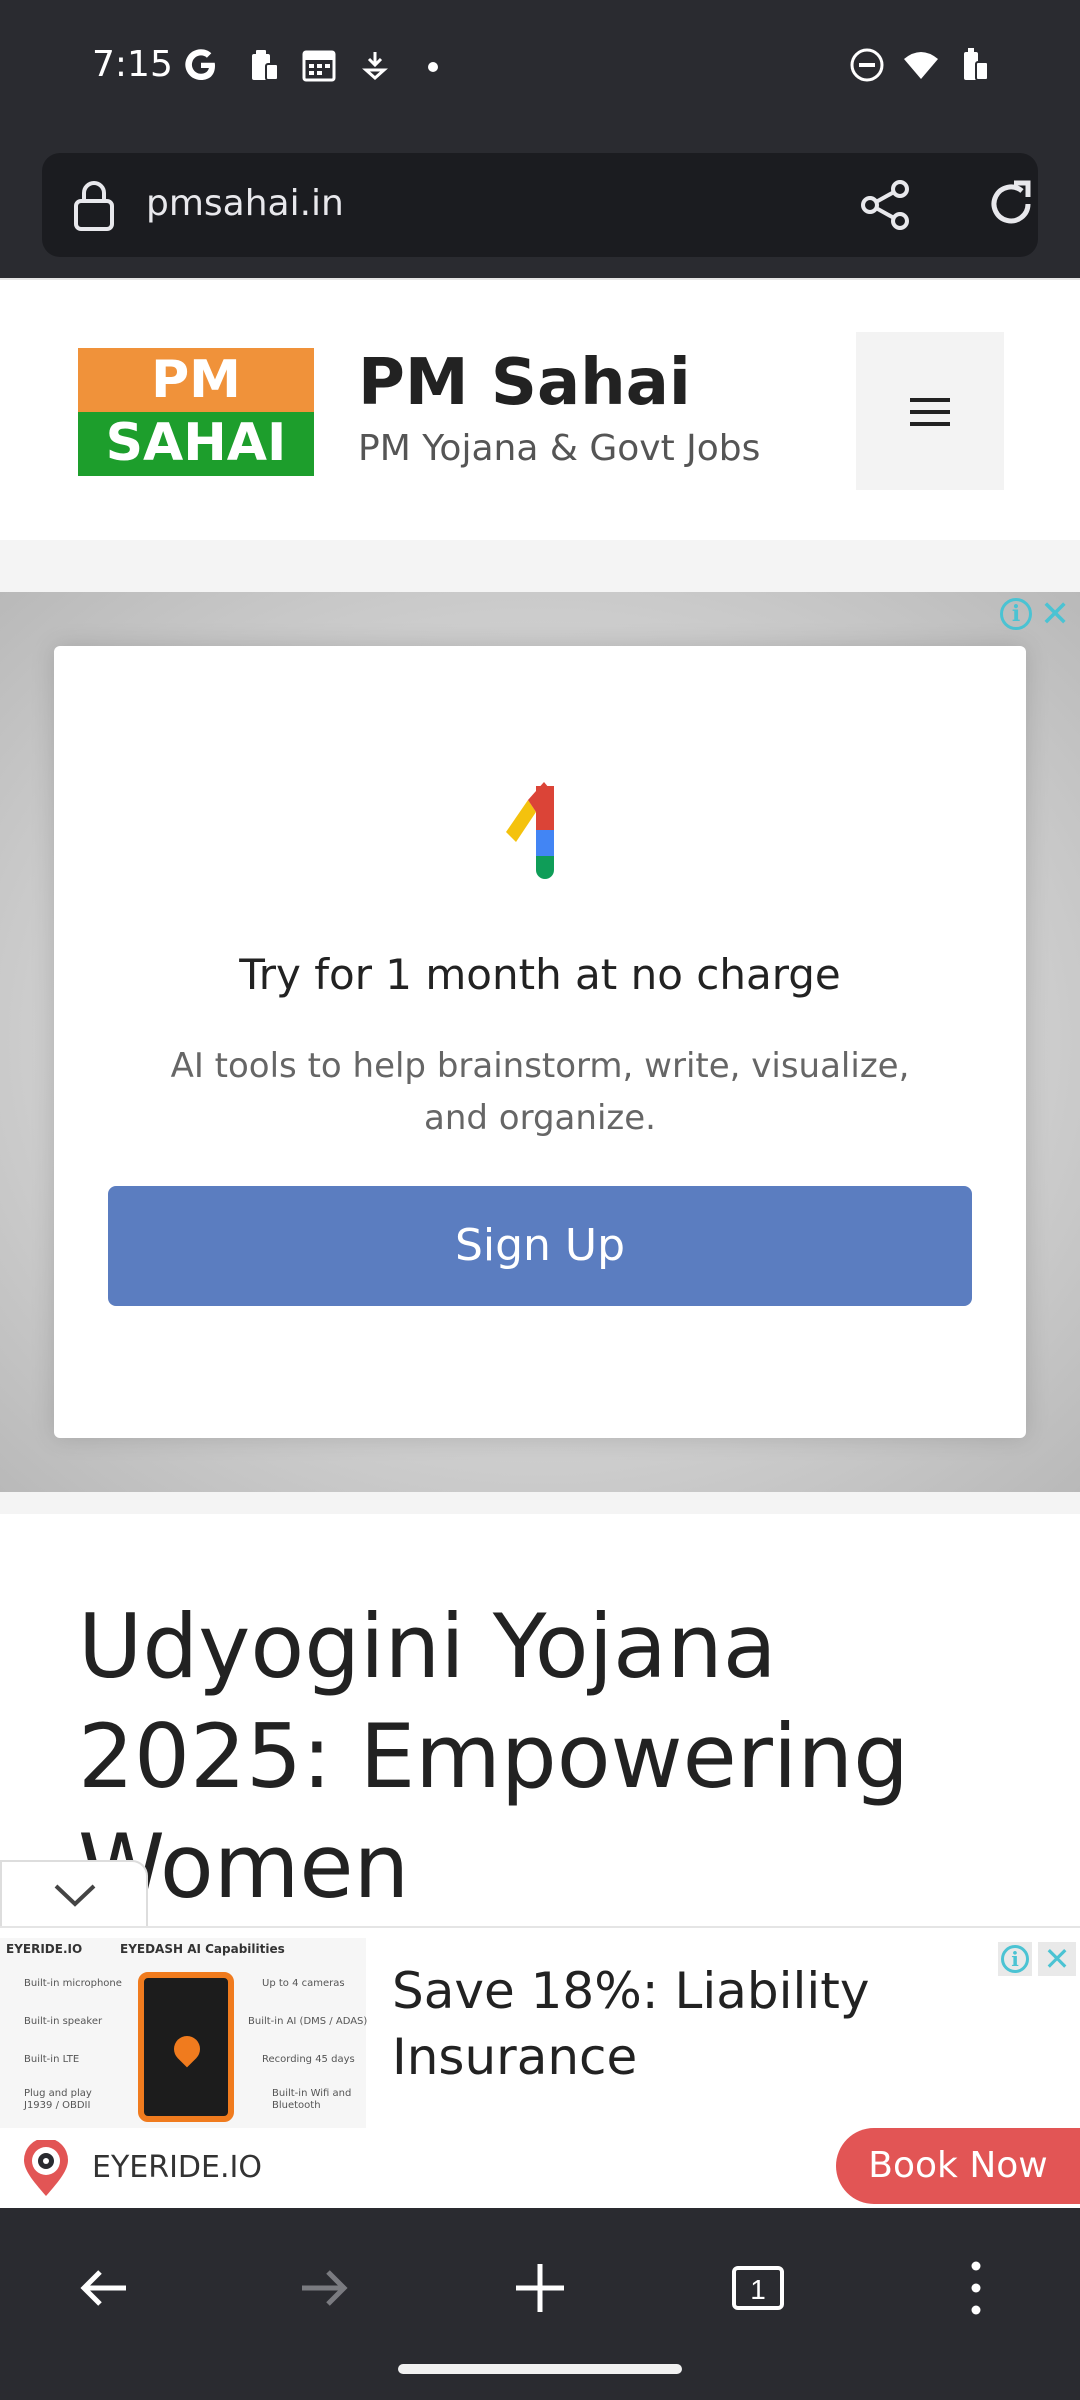 Image resolution: width=1080 pixels, height=2400 pixels. I want to click on new-tab-icon, so click(540, 2288).